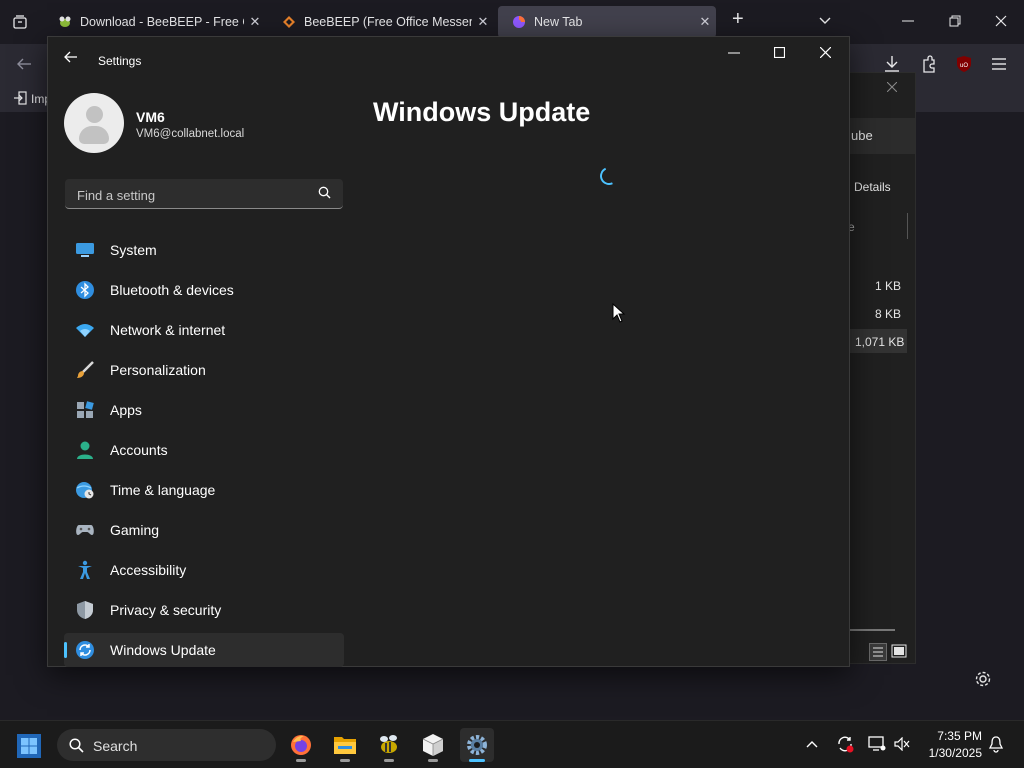 The image size is (1024, 768). I want to click on gamepad-icon, so click(85, 530).